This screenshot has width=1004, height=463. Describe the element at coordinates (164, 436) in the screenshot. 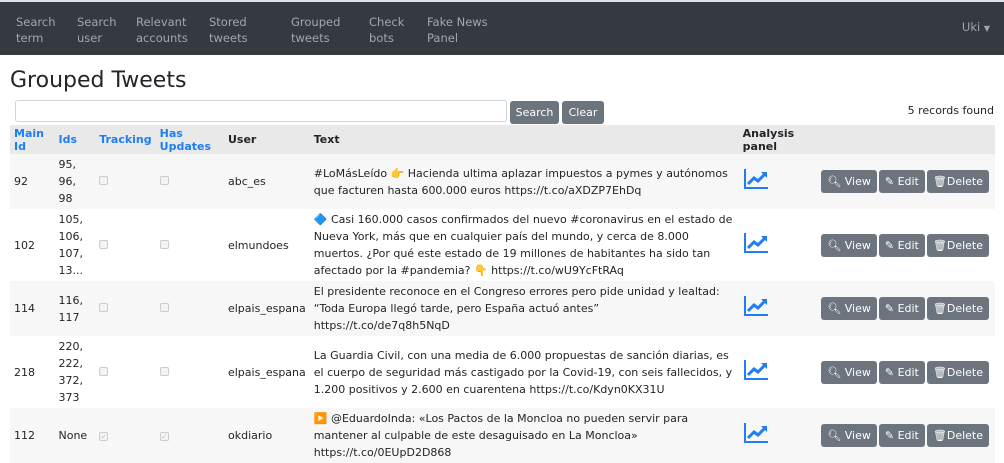

I see `has-updates-checkbox: ✓` at that location.